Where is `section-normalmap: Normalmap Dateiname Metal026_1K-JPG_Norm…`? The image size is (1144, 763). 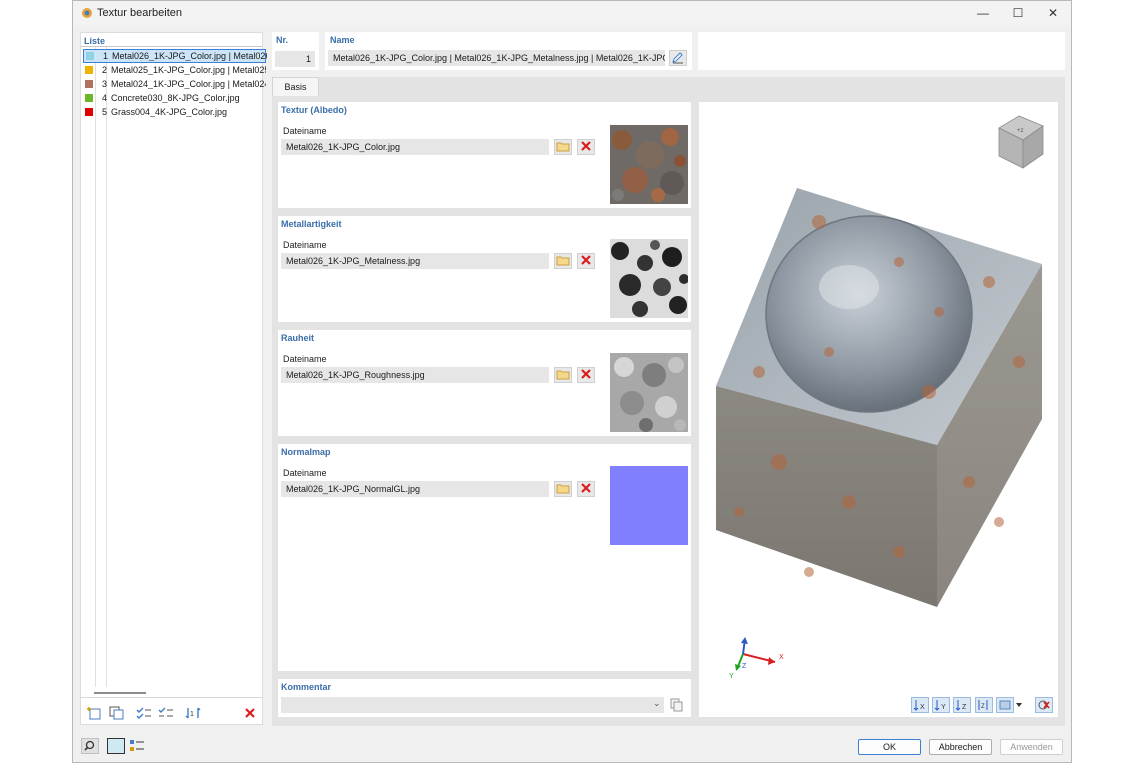 section-normalmap: Normalmap Dateiname Metal026_1K-JPG_Norm… is located at coordinates (484, 557).